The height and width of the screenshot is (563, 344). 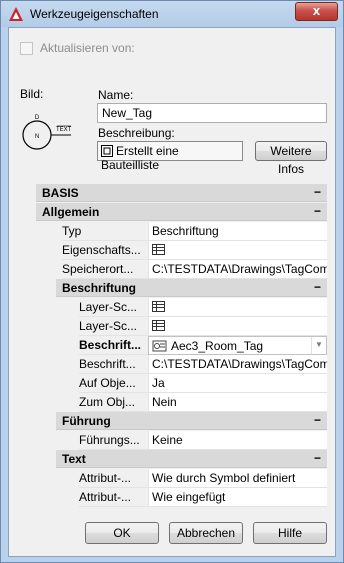 What do you see at coordinates (32, 94) in the screenshot?
I see `image-label: Bild:` at bounding box center [32, 94].